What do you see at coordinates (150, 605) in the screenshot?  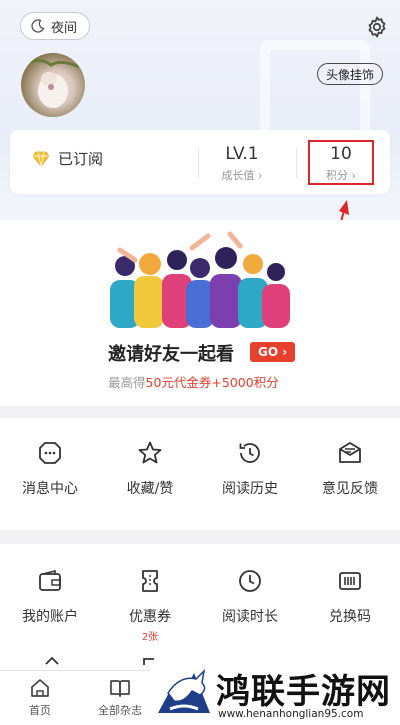 I see `grid-item-coupons: 优惠券 2张` at bounding box center [150, 605].